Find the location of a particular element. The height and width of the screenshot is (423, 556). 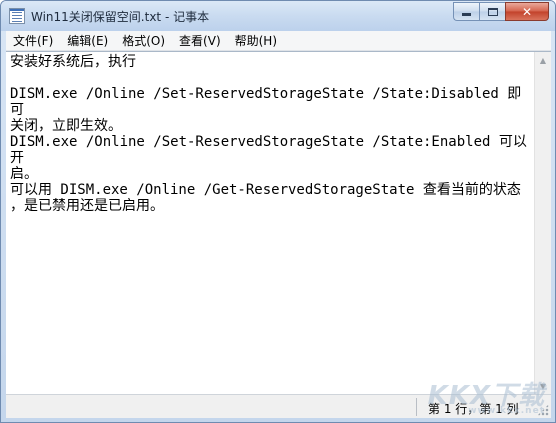

menu-file: 文件(F) is located at coordinates (33, 41).